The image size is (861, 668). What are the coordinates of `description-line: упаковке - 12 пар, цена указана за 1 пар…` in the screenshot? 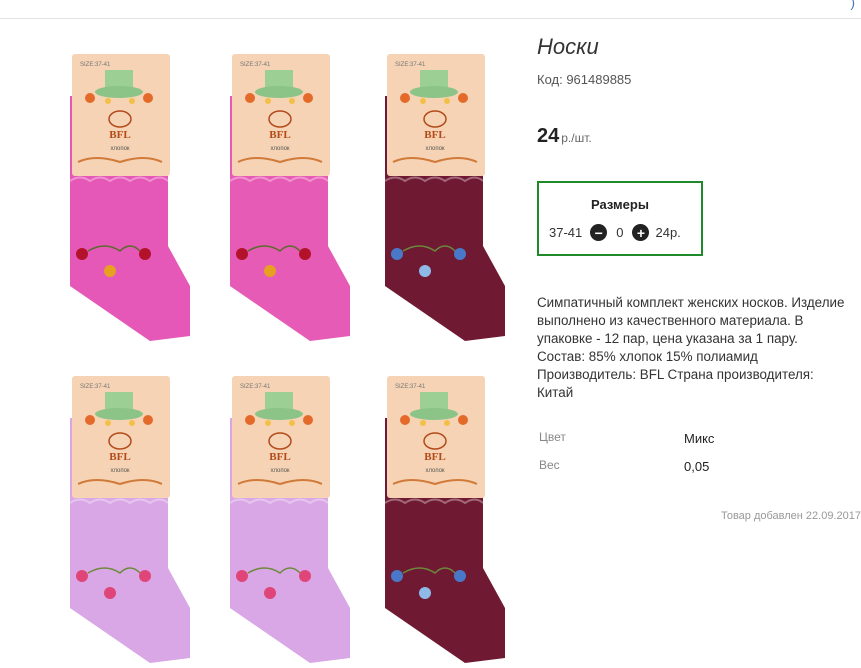 It's located at (667, 338).